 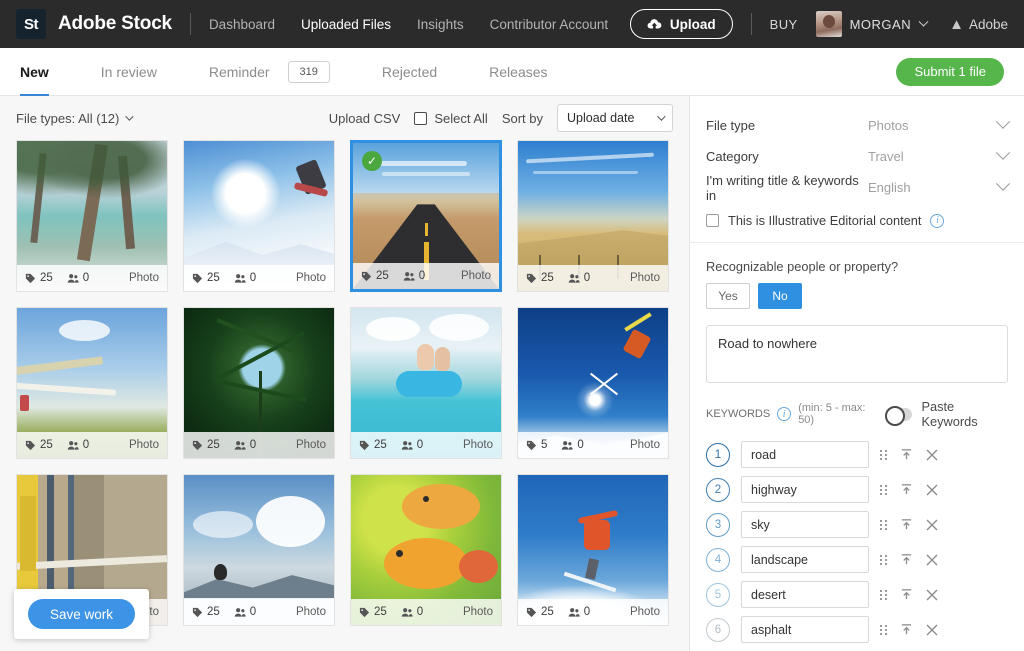 I want to click on tab-new: New, so click(x=34, y=72).